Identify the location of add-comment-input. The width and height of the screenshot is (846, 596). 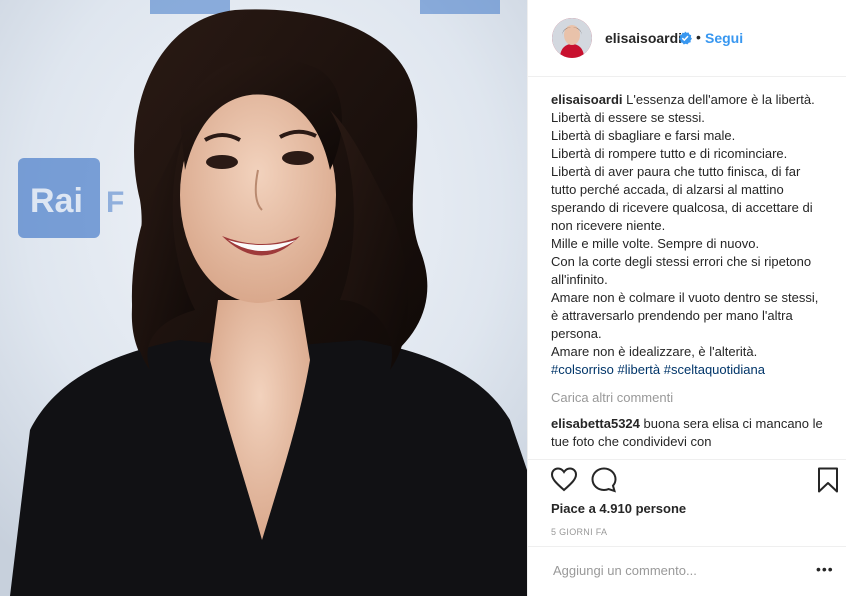
(673, 570).